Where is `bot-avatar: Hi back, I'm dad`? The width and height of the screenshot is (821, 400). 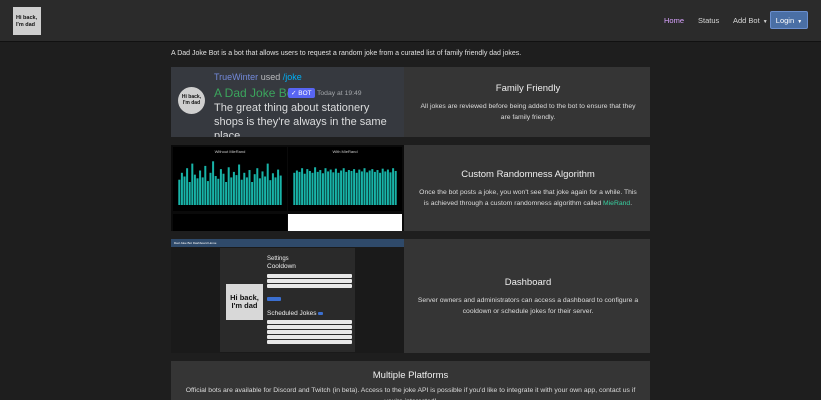 bot-avatar: Hi back, I'm dad is located at coordinates (191, 100).